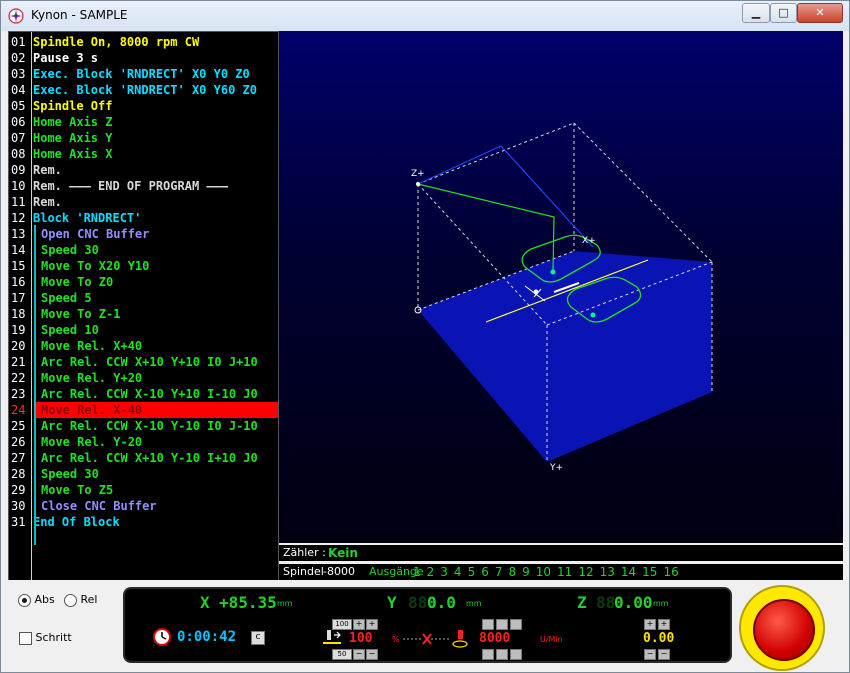 This screenshot has height=673, width=850. Describe the element at coordinates (664, 654) in the screenshot. I see `z-minus-fine-button: −` at that location.